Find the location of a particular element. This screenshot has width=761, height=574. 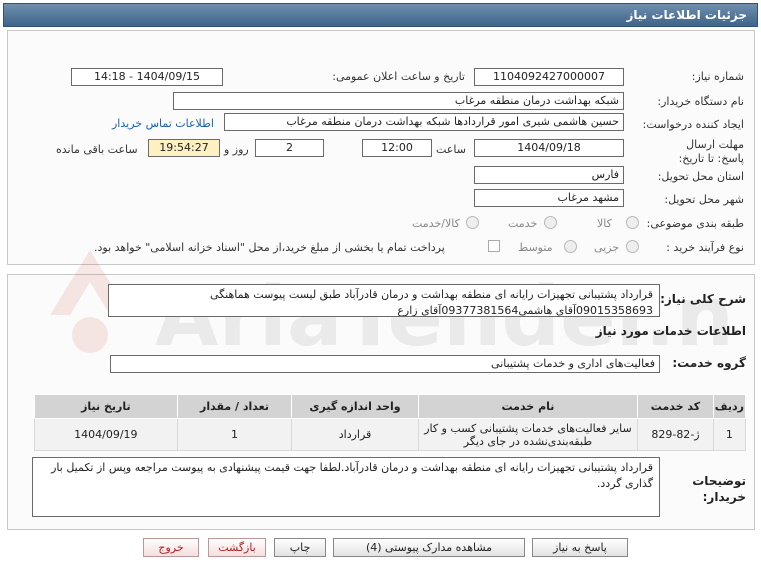

reply-button: پاسخ به نیاز is located at coordinates (580, 547).